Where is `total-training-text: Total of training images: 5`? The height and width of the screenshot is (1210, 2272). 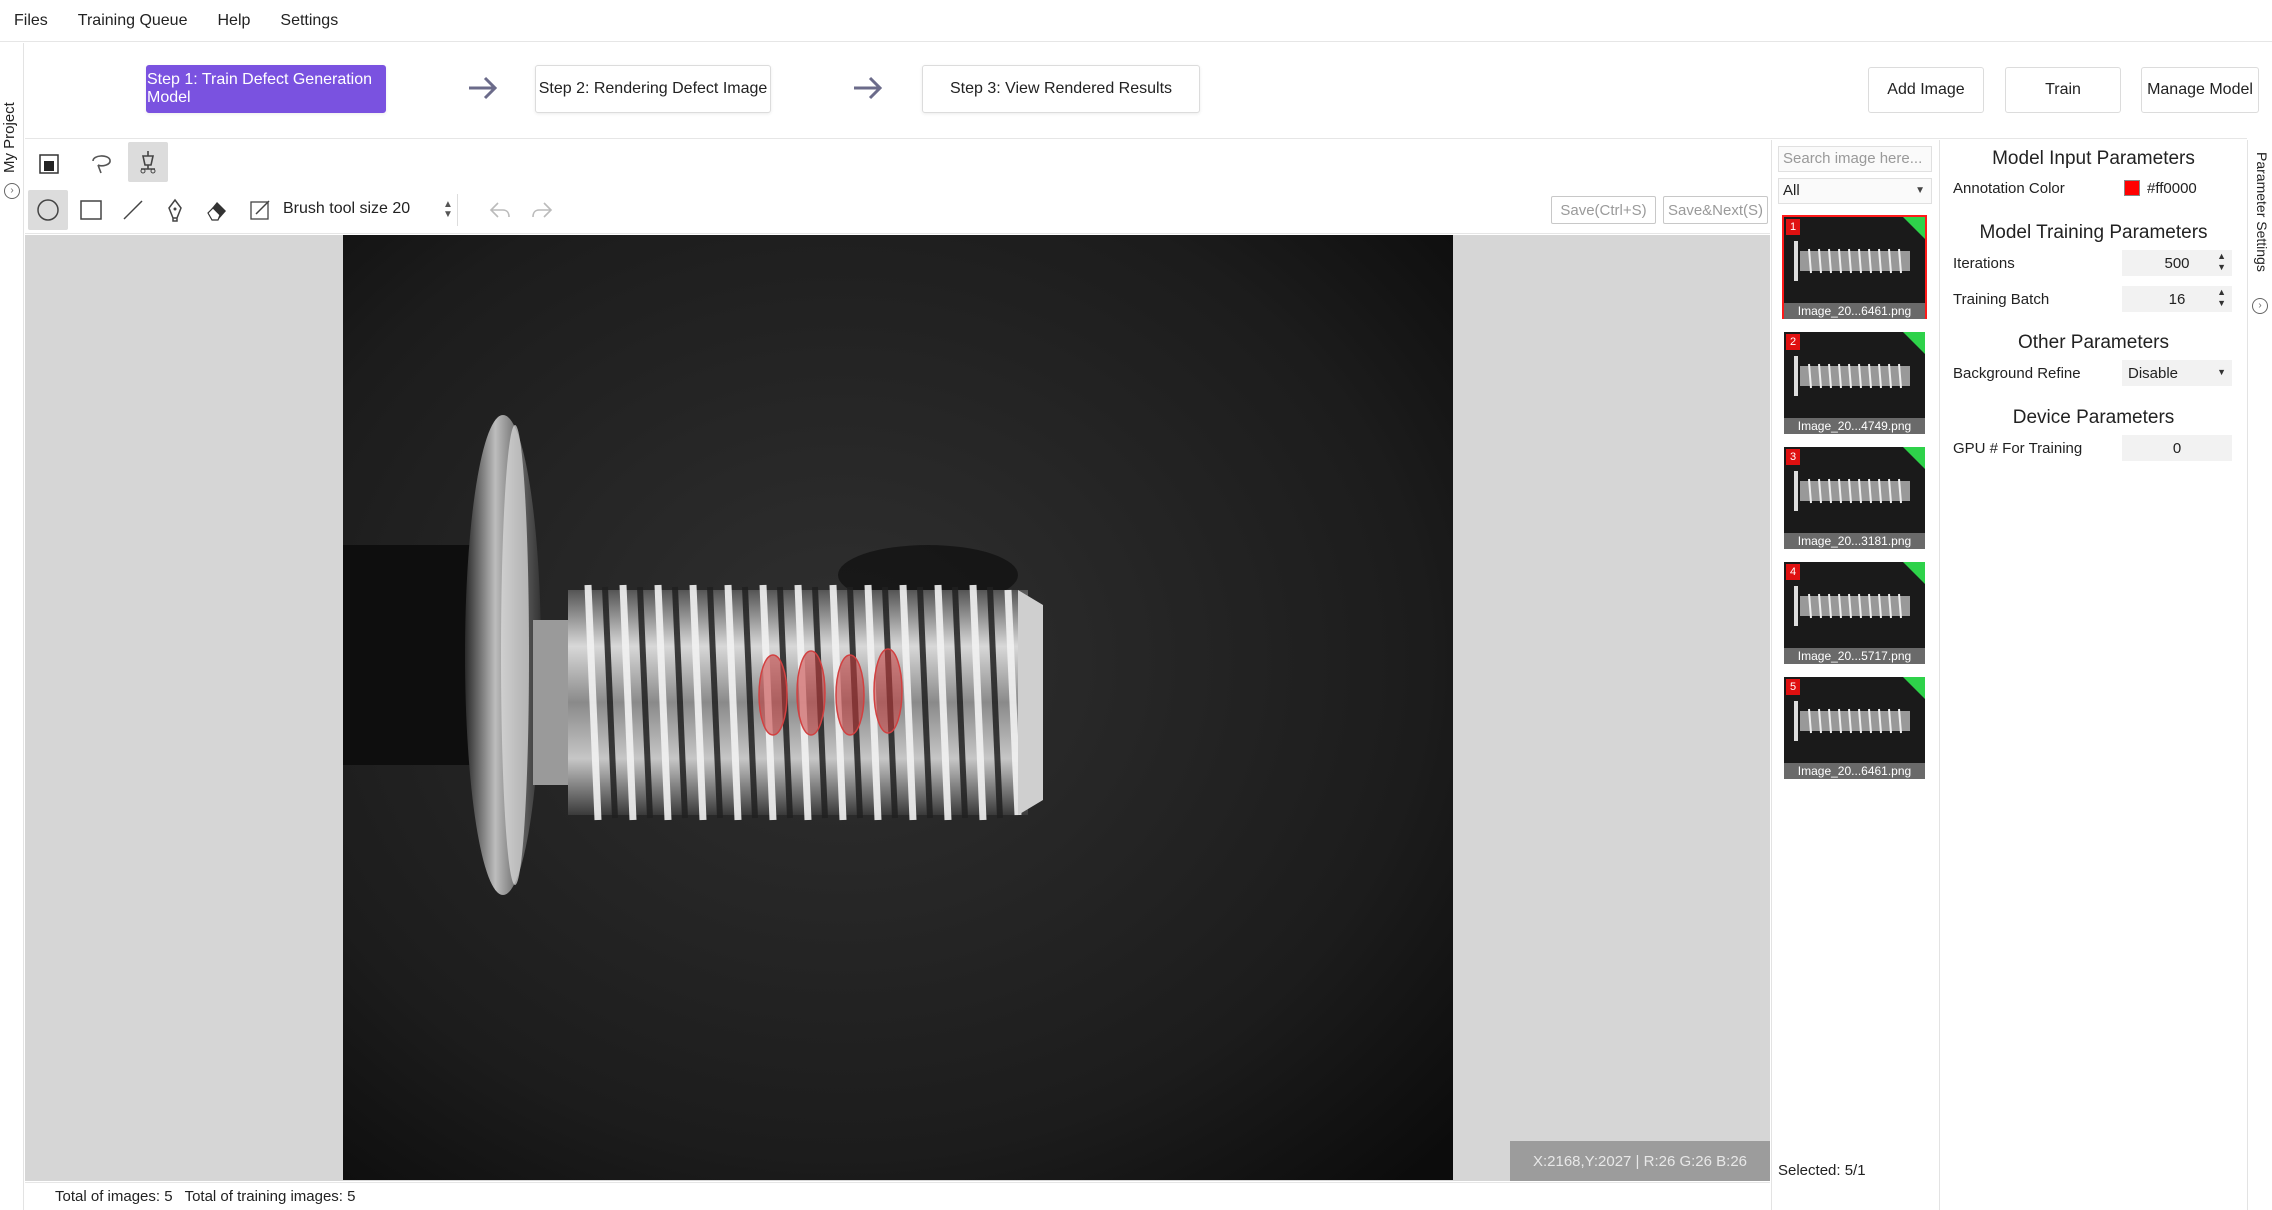 total-training-text: Total of training images: 5 is located at coordinates (270, 1196).